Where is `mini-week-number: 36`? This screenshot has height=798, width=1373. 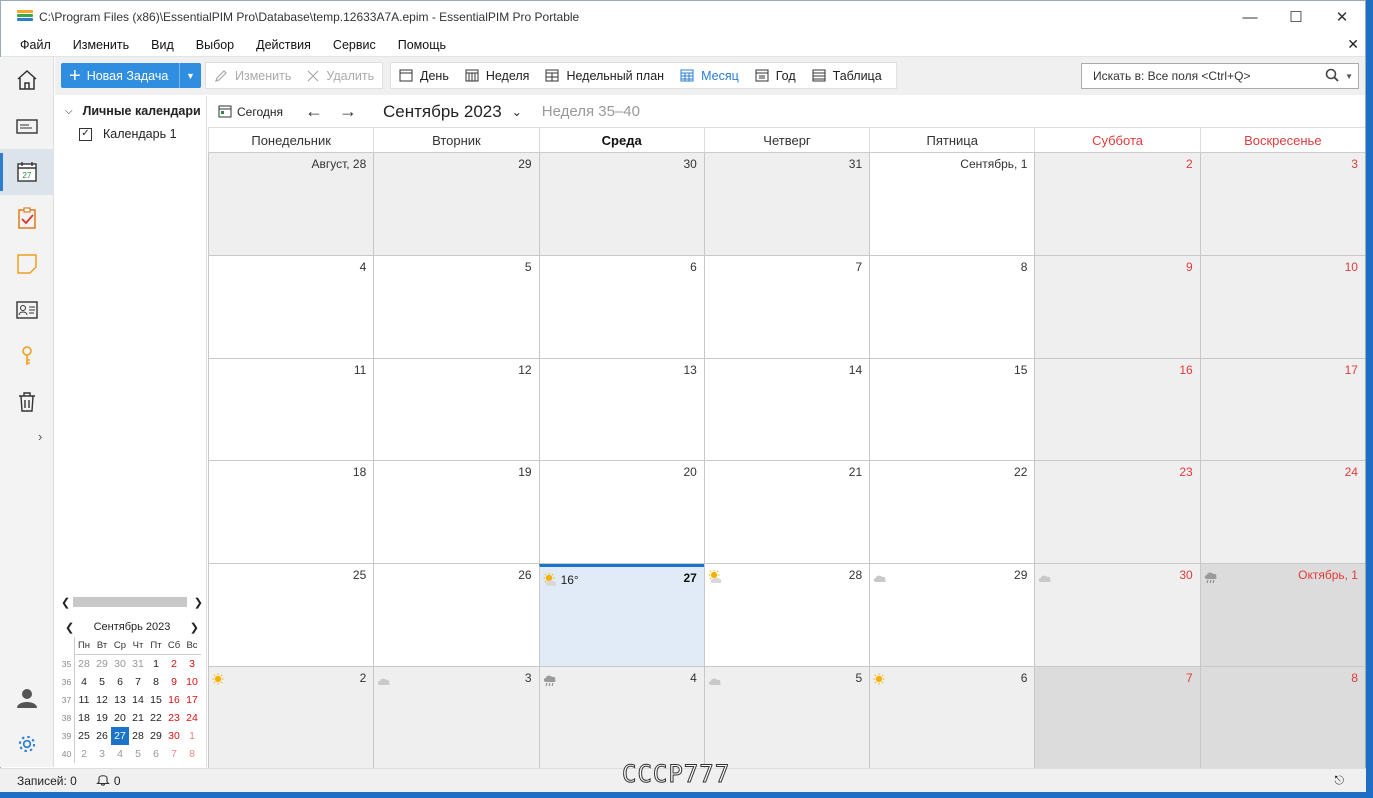 mini-week-number: 36 is located at coordinates (67, 682).